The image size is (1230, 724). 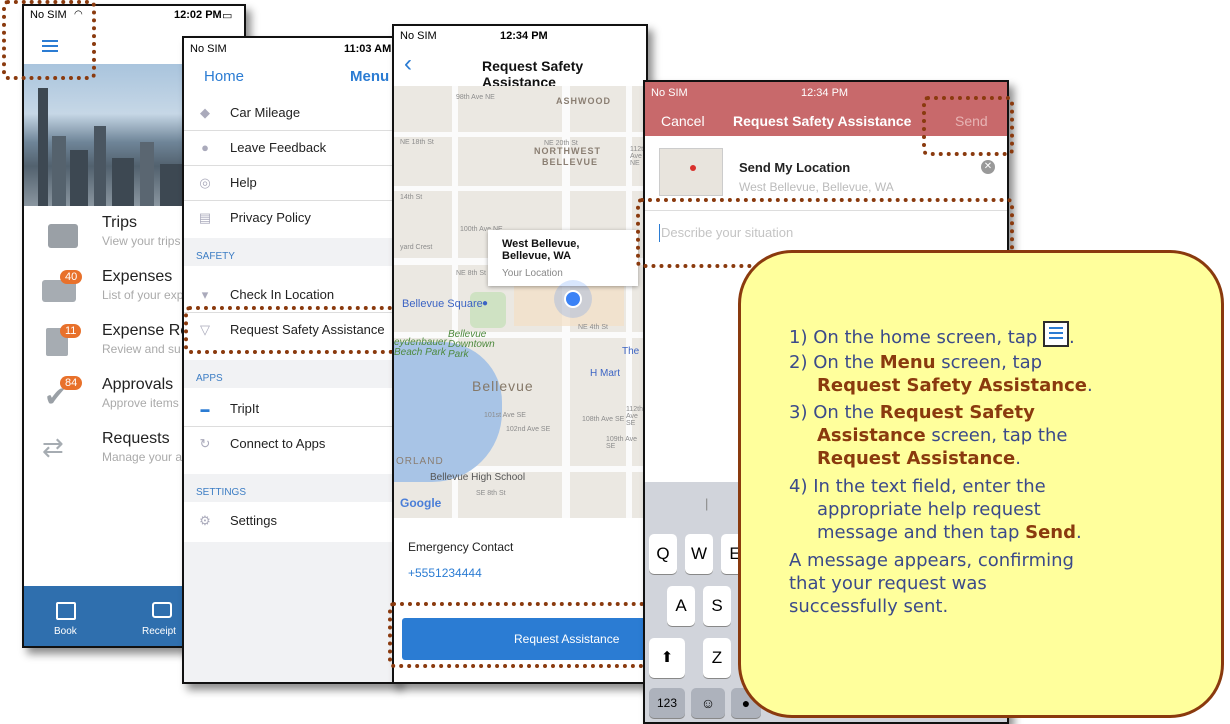 I want to click on step-emphasis: Request Safety Assistance, so click(x=952, y=385).